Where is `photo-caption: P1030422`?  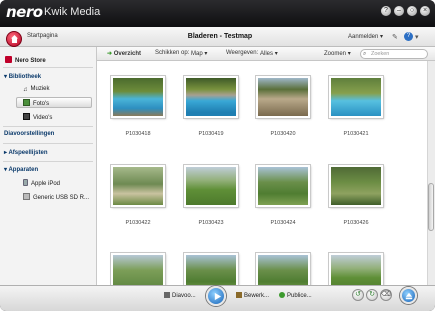
photo-caption: P1030422 is located at coordinates (138, 223).